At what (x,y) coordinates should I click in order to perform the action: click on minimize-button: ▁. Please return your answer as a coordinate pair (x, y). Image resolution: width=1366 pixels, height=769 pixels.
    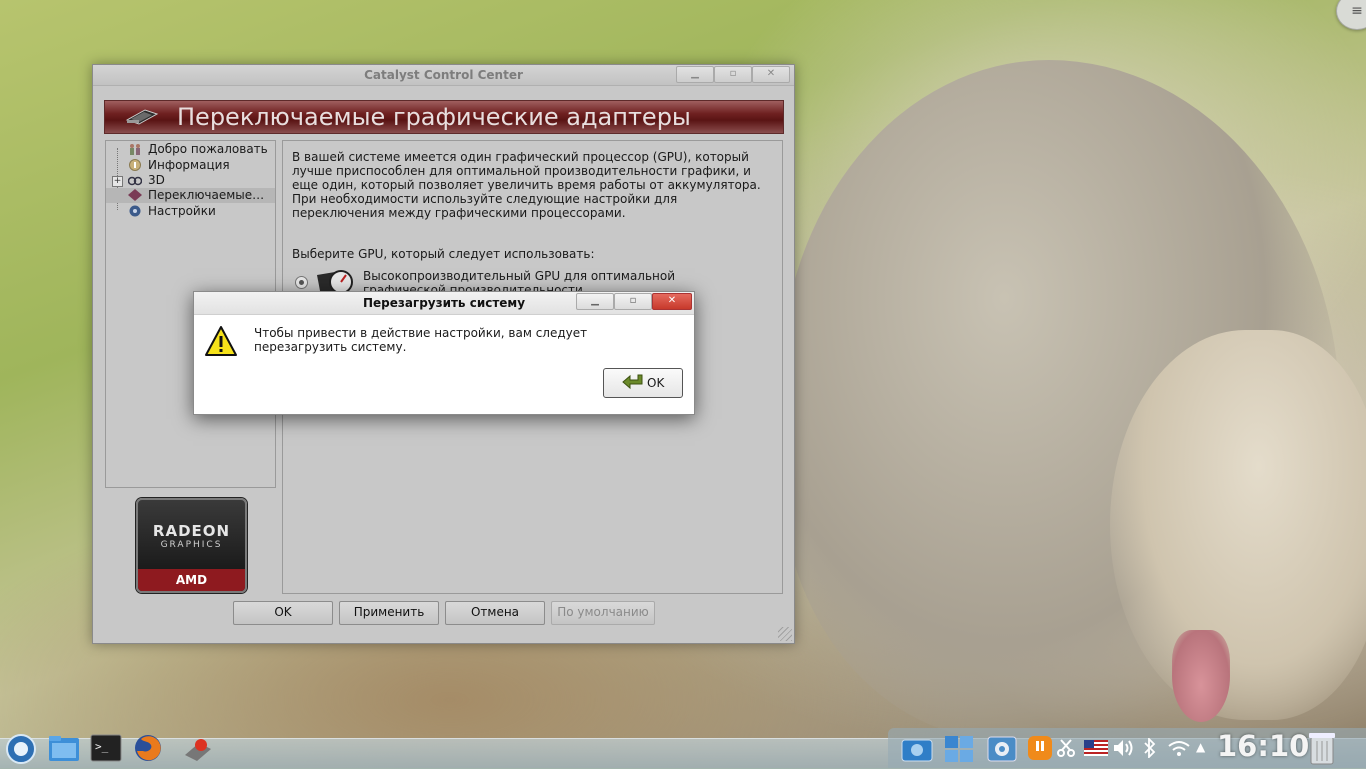
    Looking at the image, I should click on (695, 74).